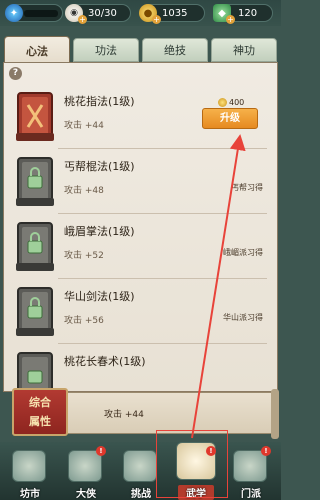  I want to click on skill-row: 峨眉掌法(1级) 攻击 +52 峨嵋派习得, so click(141, 251).